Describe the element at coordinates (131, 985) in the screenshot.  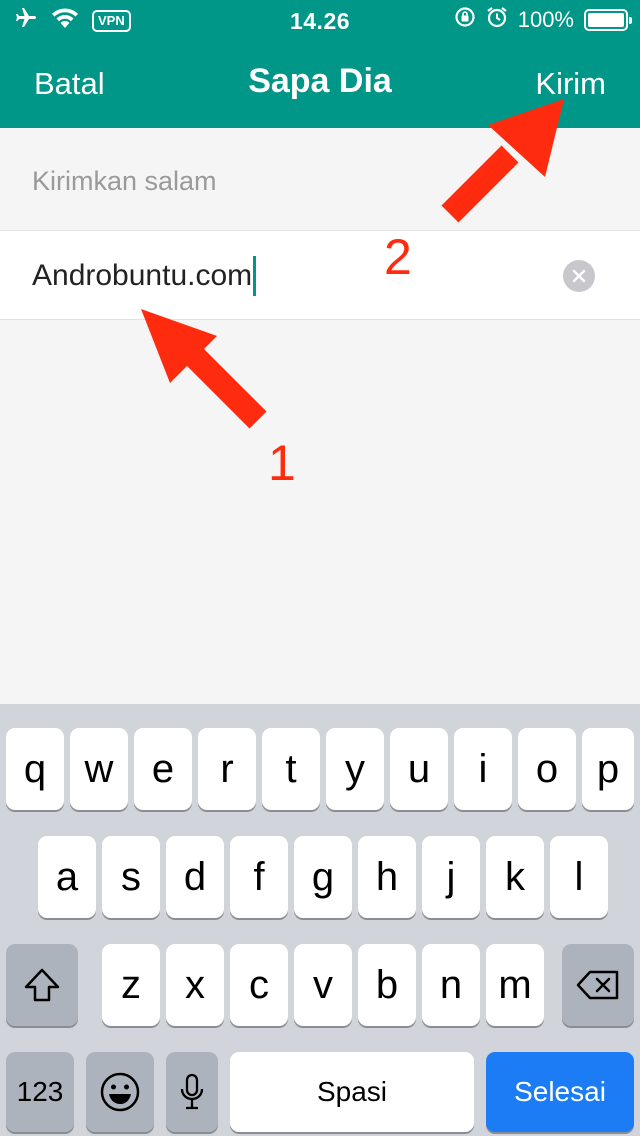
I see `key-z: z` at that location.